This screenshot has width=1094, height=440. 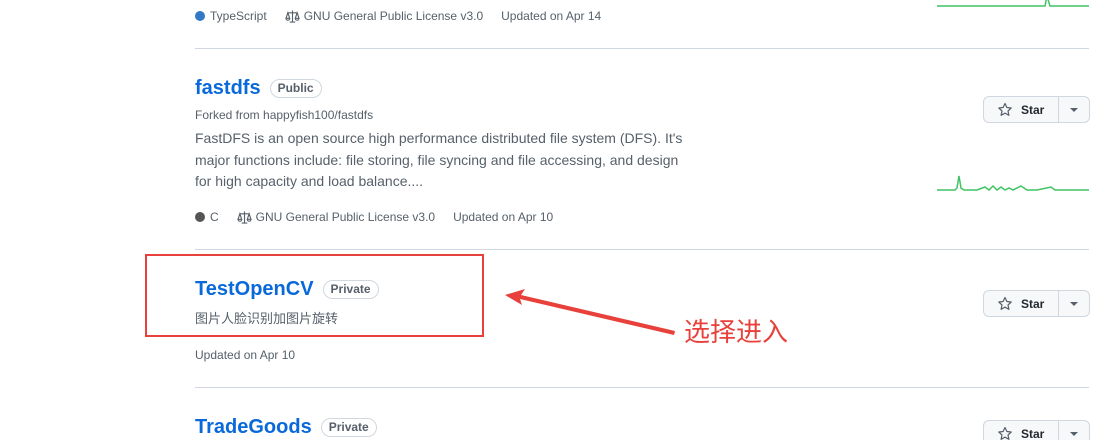 I want to click on annotation-arrow-icon, so click(x=590, y=312).